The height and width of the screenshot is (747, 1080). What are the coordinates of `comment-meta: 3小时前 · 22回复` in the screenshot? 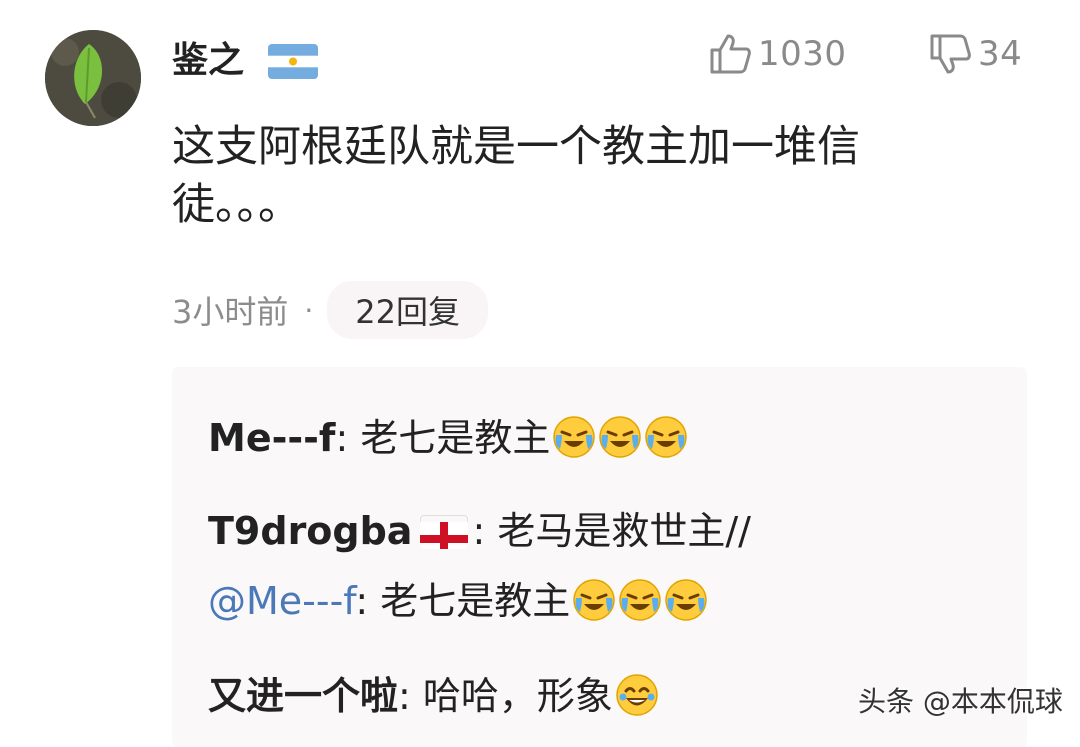 It's located at (330, 310).